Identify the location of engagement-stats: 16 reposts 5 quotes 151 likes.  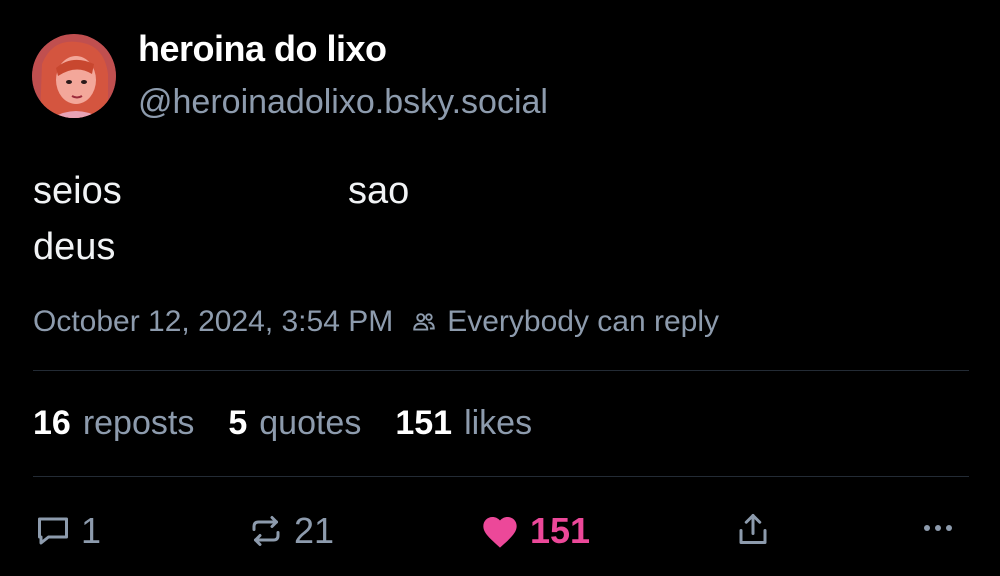
(299, 423).